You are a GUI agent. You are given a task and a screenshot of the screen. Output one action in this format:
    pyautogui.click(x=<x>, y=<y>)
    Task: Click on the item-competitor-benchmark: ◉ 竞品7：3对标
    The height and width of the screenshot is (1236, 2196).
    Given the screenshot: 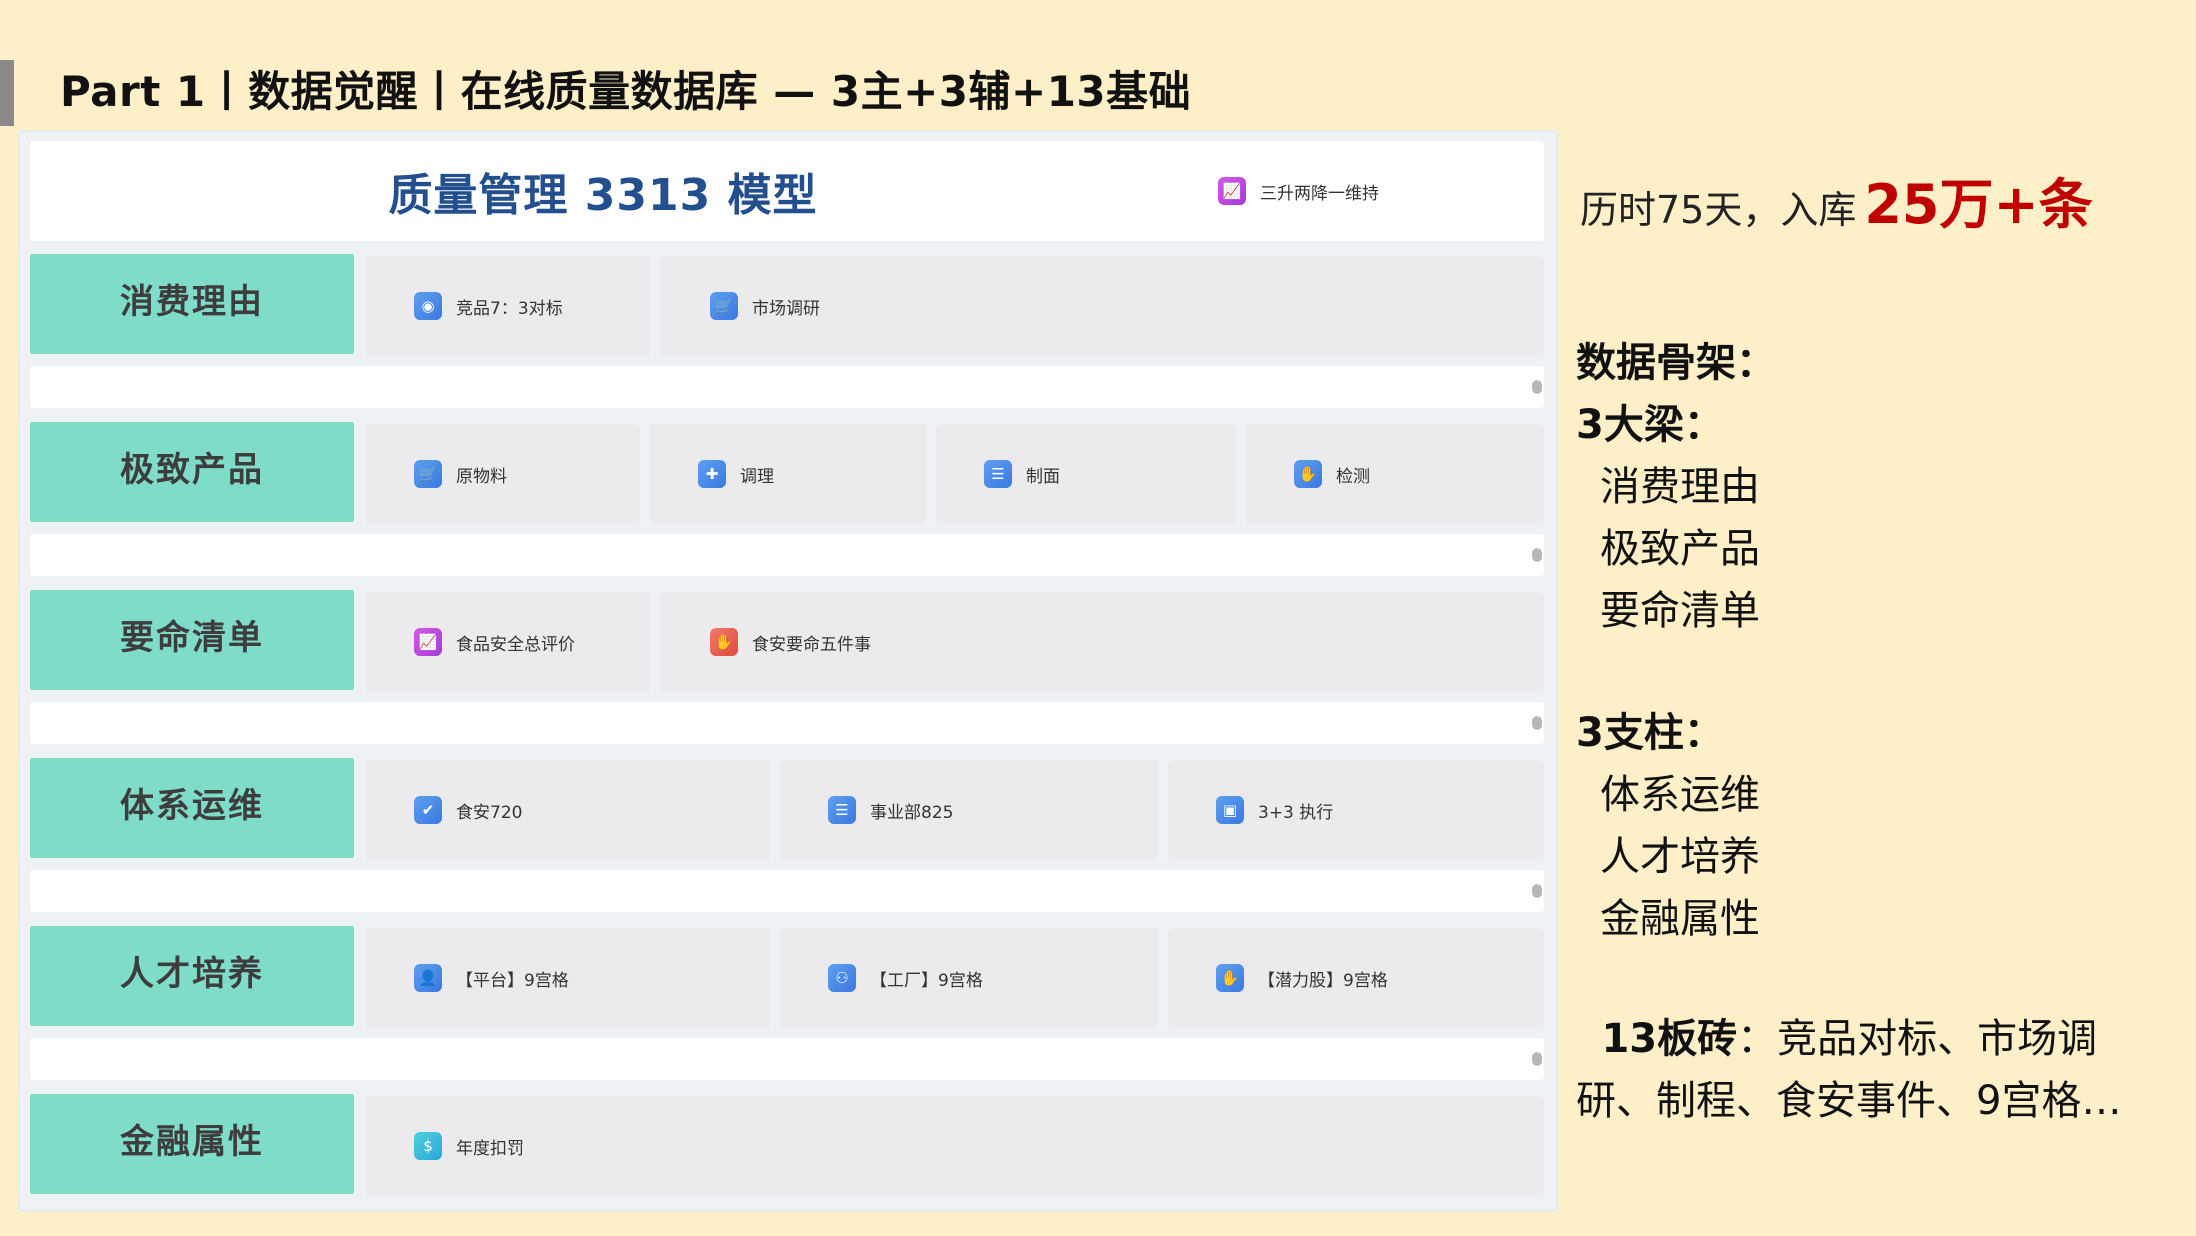 What is the action you would take?
    pyautogui.click(x=508, y=306)
    